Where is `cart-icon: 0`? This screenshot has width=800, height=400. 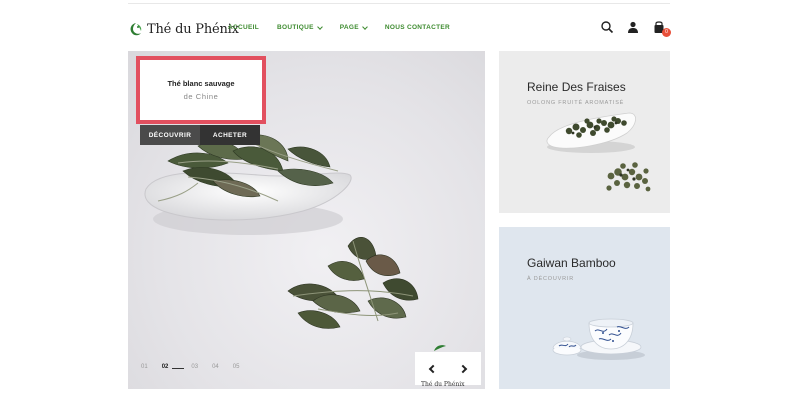 cart-icon: 0 is located at coordinates (661, 28).